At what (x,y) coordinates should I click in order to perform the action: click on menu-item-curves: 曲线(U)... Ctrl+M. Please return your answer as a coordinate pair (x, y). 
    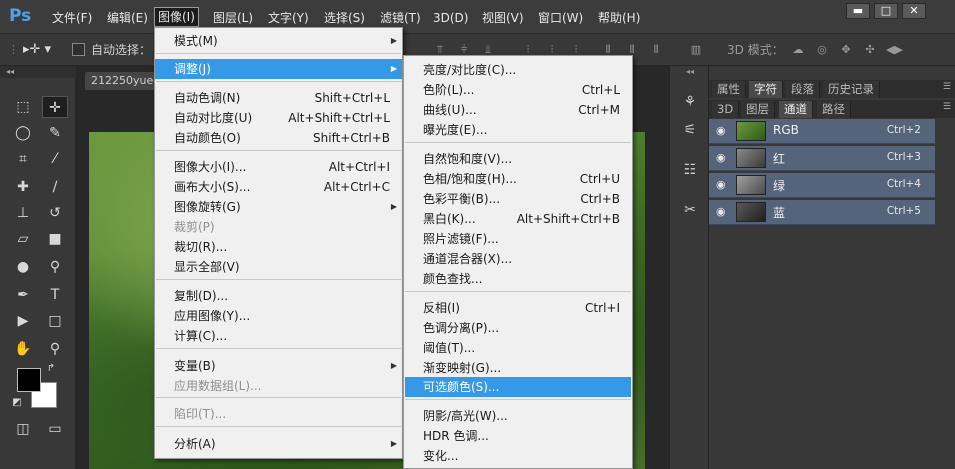
    Looking at the image, I should click on (518, 110).